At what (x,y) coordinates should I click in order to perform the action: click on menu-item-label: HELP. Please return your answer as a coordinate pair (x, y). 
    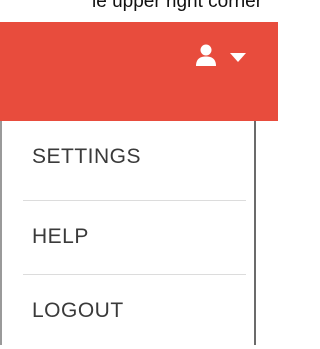
    Looking at the image, I should click on (60, 236).